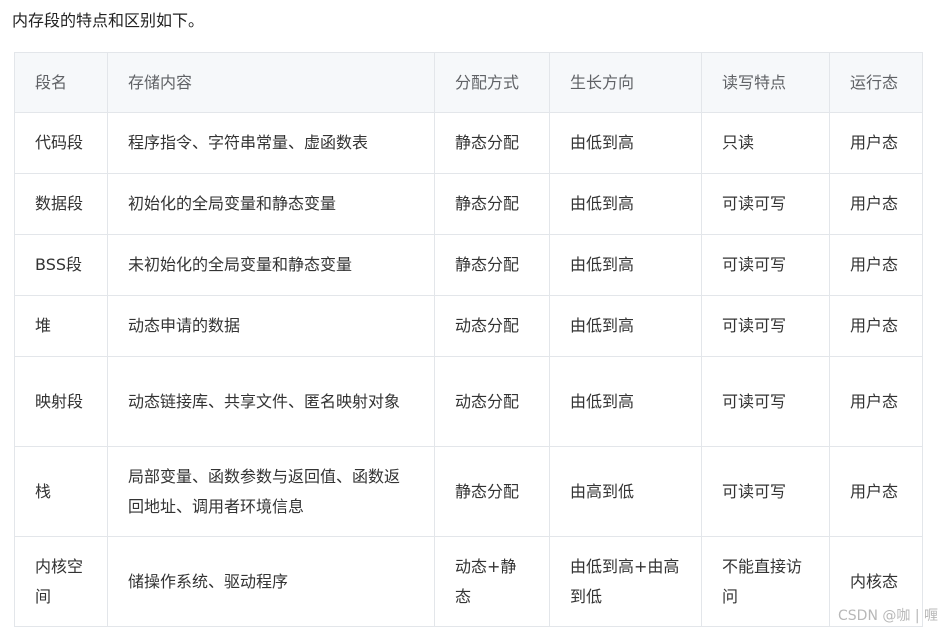 This screenshot has height=633, width=946. Describe the element at coordinates (271, 326) in the screenshot. I see `cell-contents: 动态申请的数据` at that location.